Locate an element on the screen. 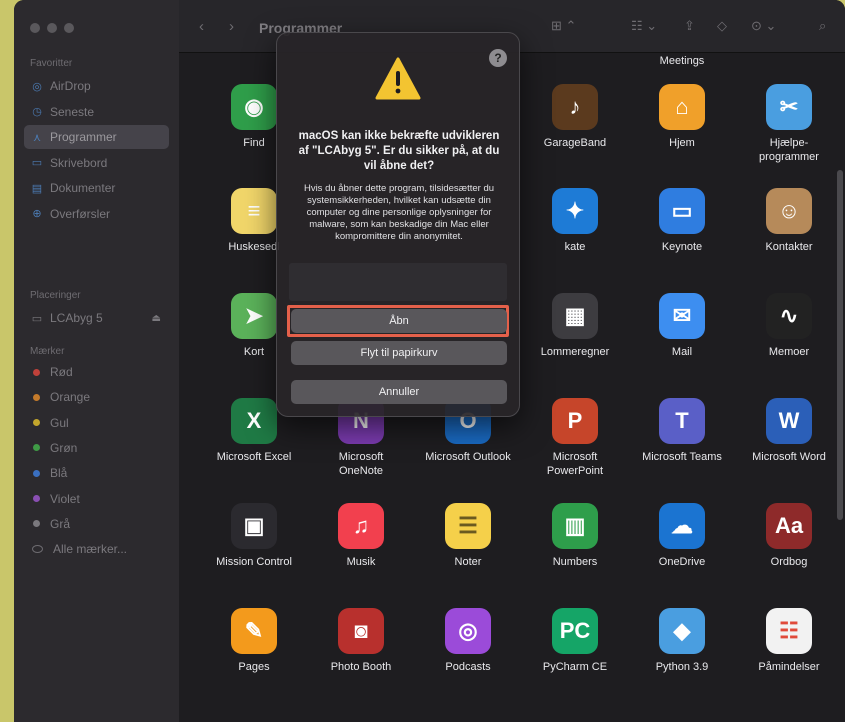 The image size is (845, 722). sidebar-tag: Rød is located at coordinates (96, 372).